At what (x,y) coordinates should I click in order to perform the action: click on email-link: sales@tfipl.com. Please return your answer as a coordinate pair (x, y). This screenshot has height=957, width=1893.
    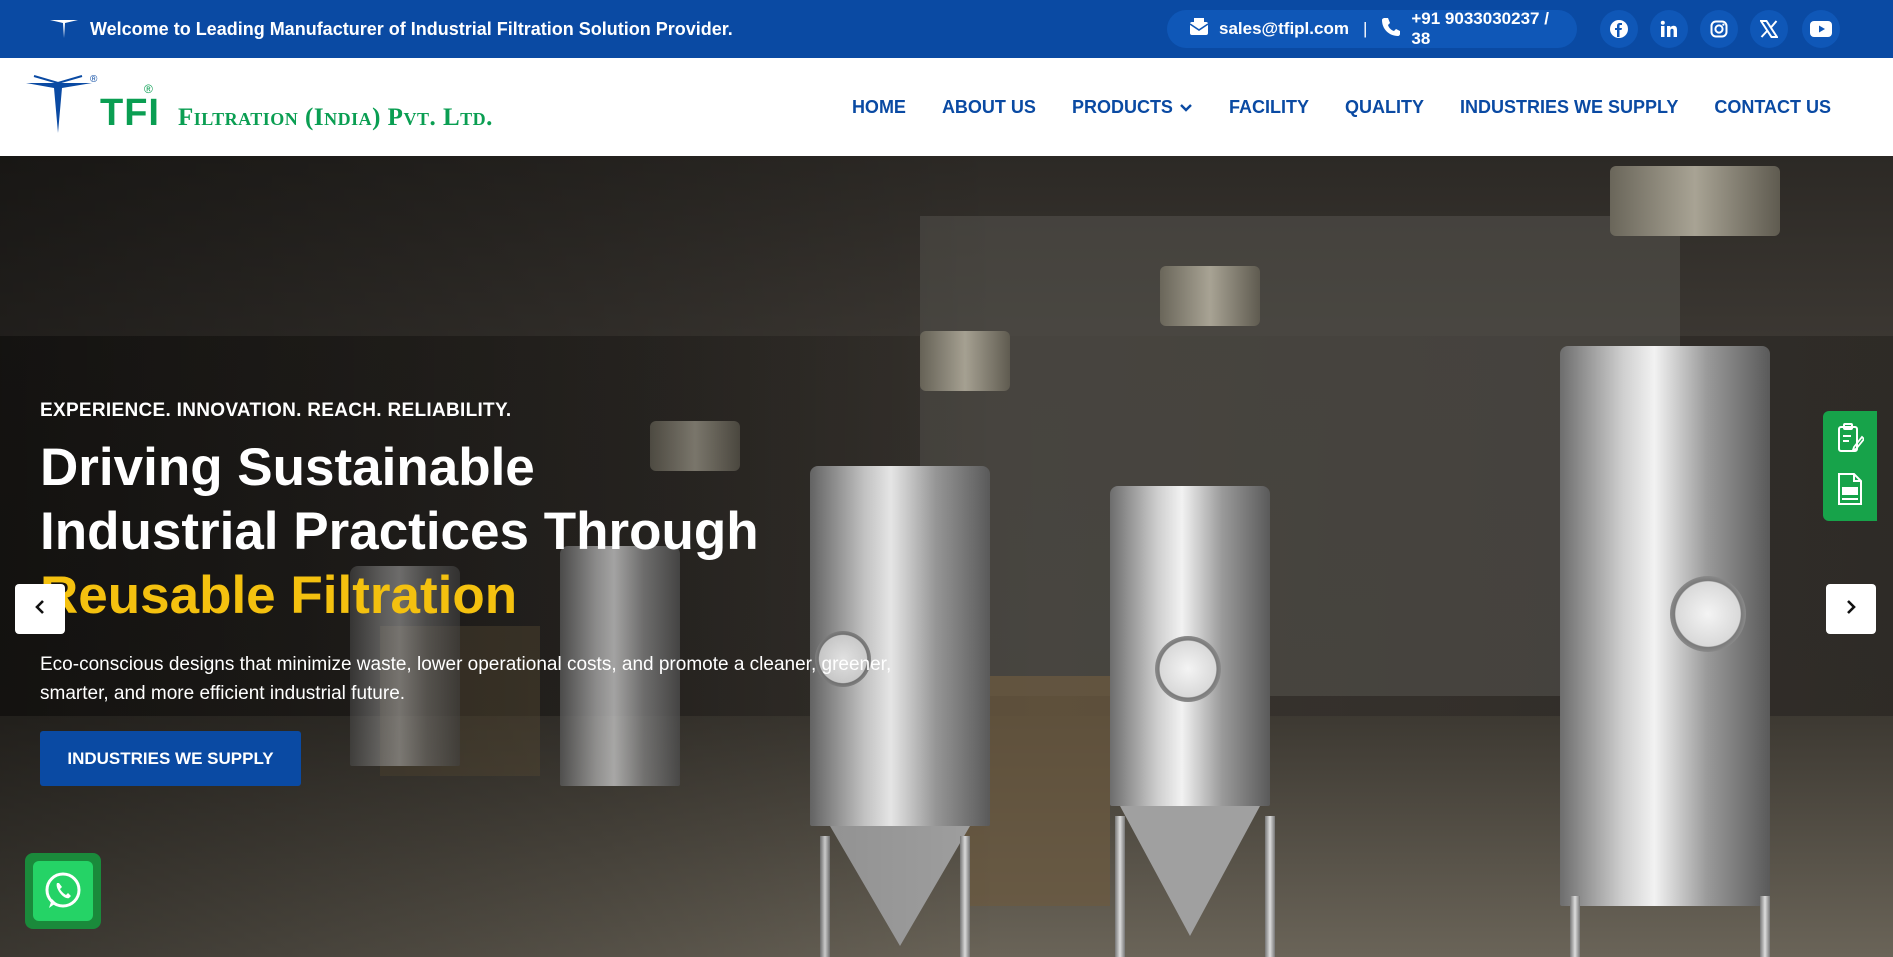
    Looking at the image, I should click on (1284, 29).